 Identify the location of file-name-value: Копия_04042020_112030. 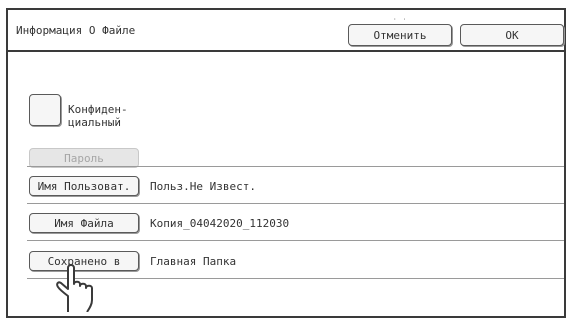
(220, 223).